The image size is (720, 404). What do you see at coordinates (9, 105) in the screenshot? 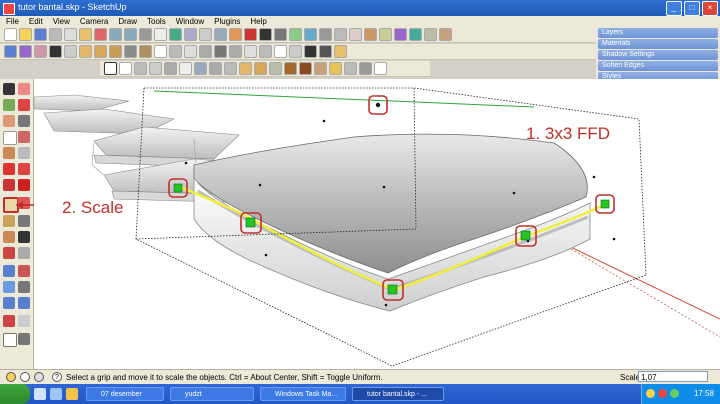
I see `paint-tool-icon` at bounding box center [9, 105].